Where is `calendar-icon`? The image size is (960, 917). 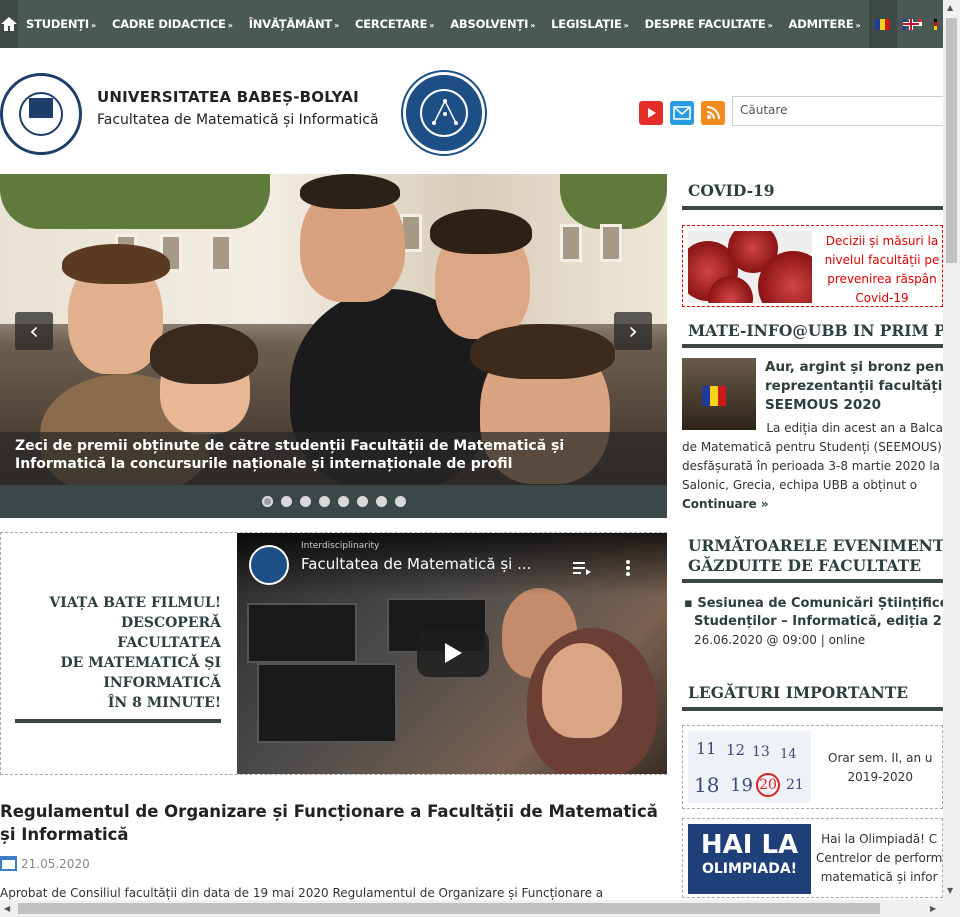
calendar-icon is located at coordinates (8, 863).